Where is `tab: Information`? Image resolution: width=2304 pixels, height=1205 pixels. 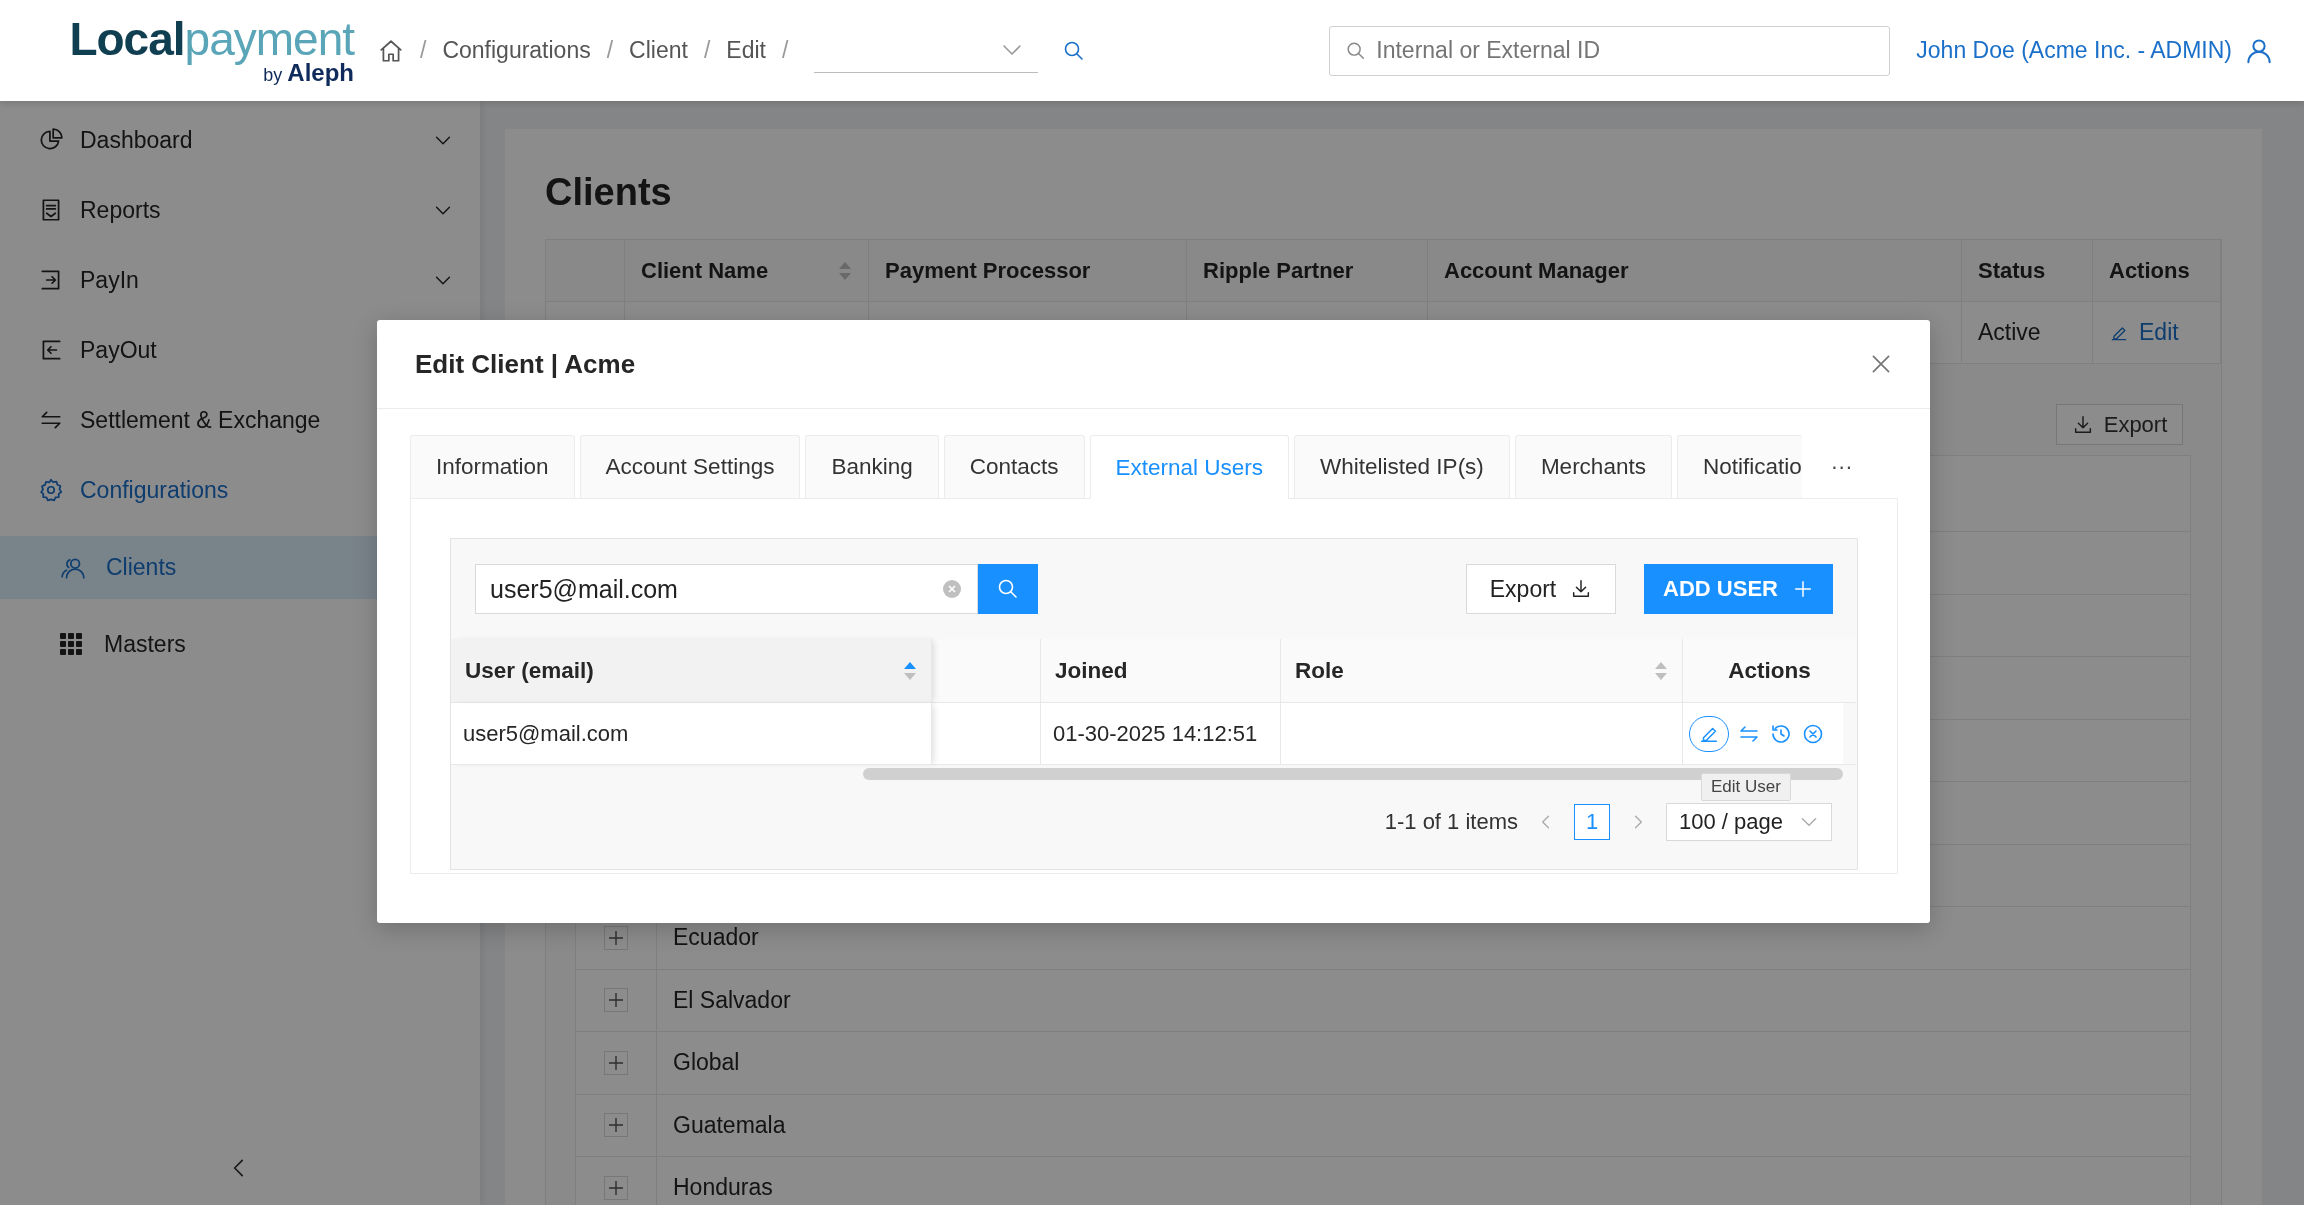
tab: Information is located at coordinates (492, 466).